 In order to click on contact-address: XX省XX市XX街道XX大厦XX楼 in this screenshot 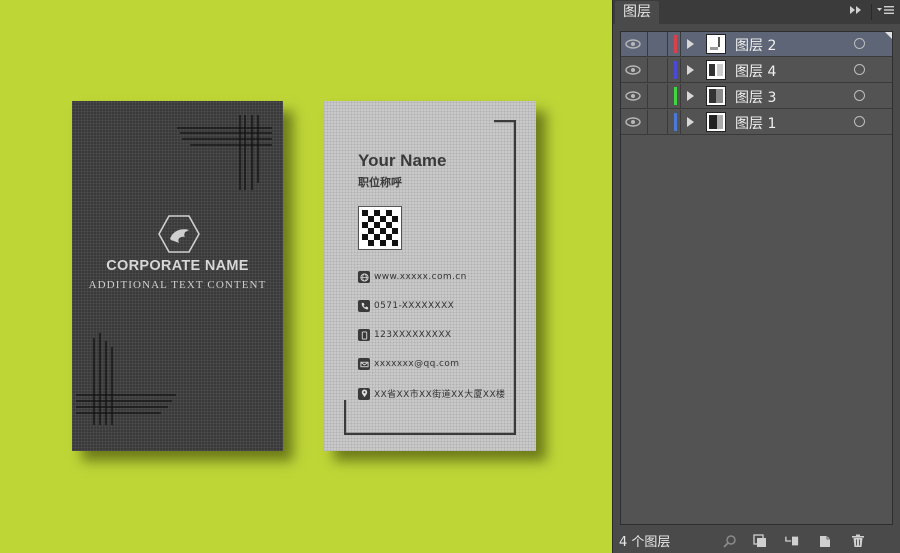, I will do `click(431, 393)`.